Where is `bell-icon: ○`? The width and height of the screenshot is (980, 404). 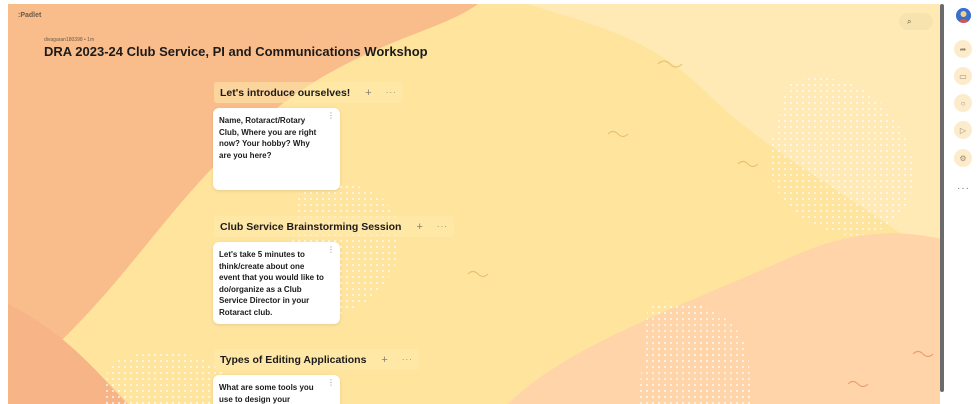 bell-icon: ○ is located at coordinates (963, 103).